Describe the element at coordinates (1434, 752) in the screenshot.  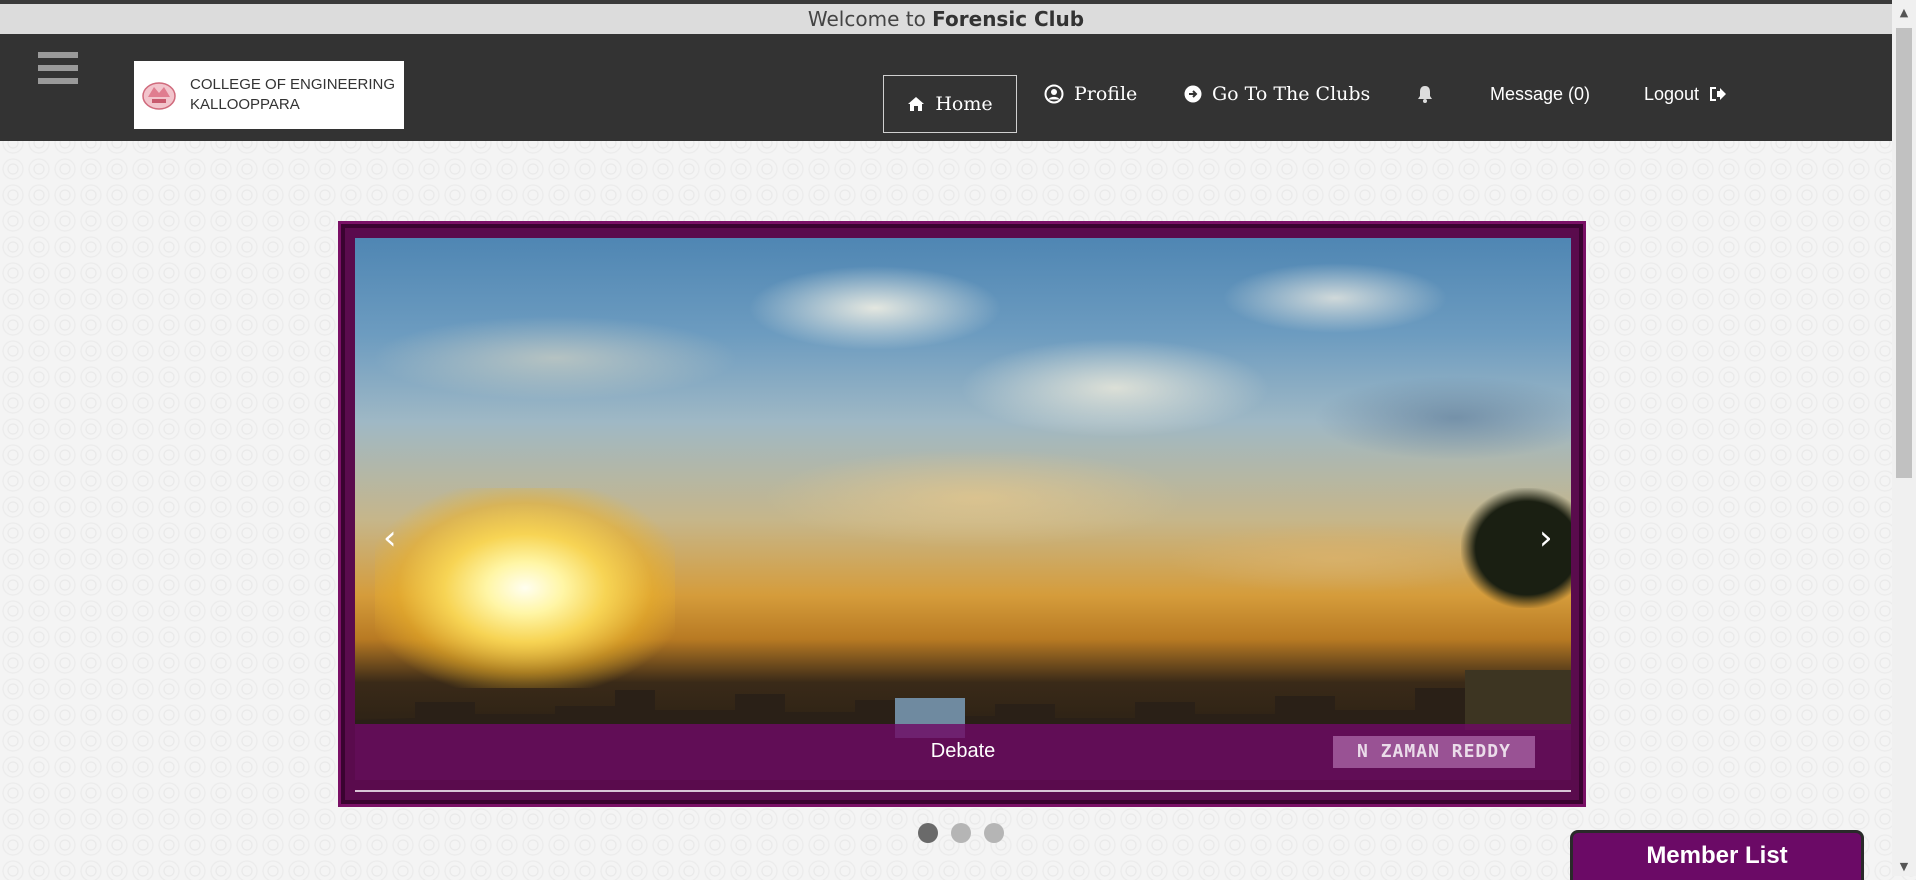
I see `photo-watermark: N ZAMAN REDDY` at that location.